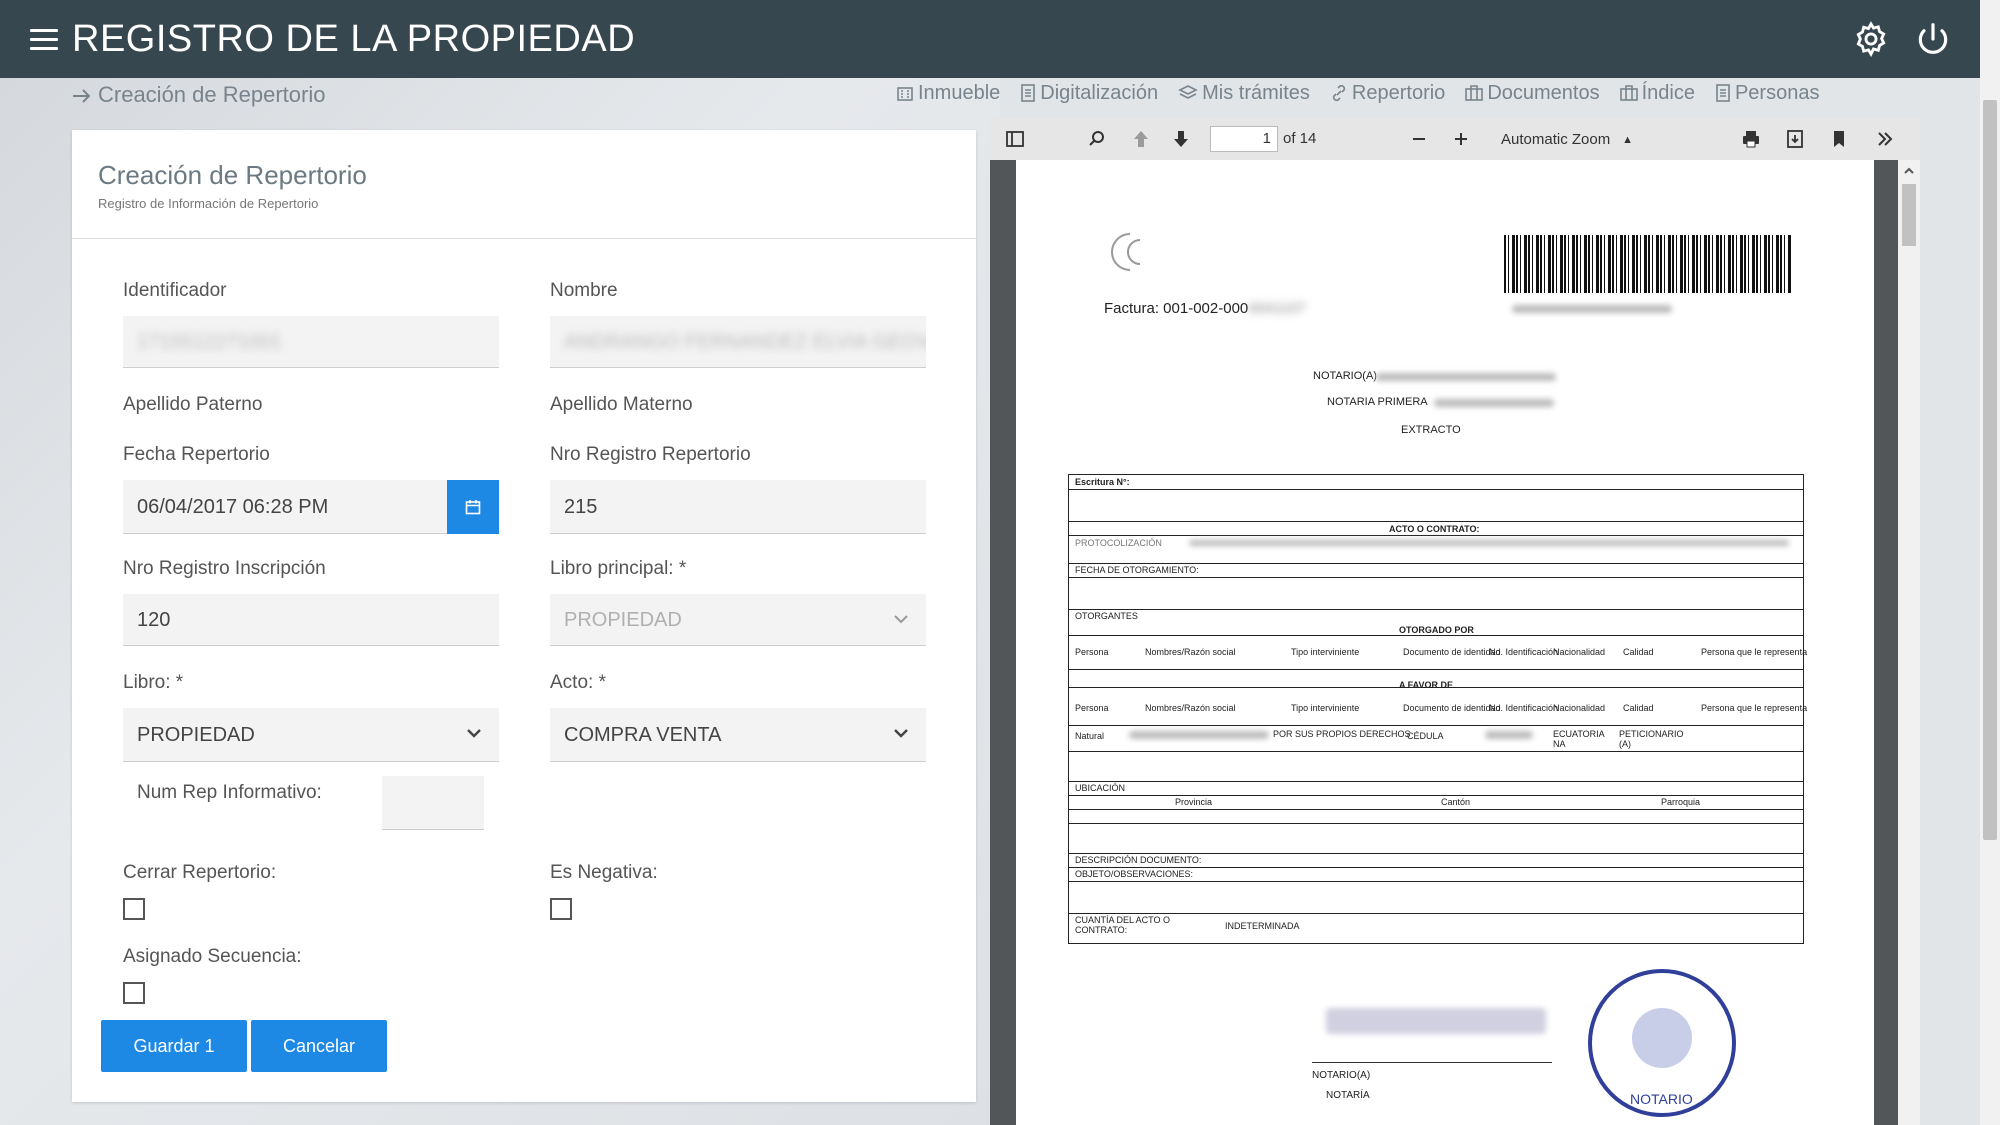 This screenshot has width=2000, height=1125. What do you see at coordinates (1648, 264) in the screenshot?
I see `barcode` at bounding box center [1648, 264].